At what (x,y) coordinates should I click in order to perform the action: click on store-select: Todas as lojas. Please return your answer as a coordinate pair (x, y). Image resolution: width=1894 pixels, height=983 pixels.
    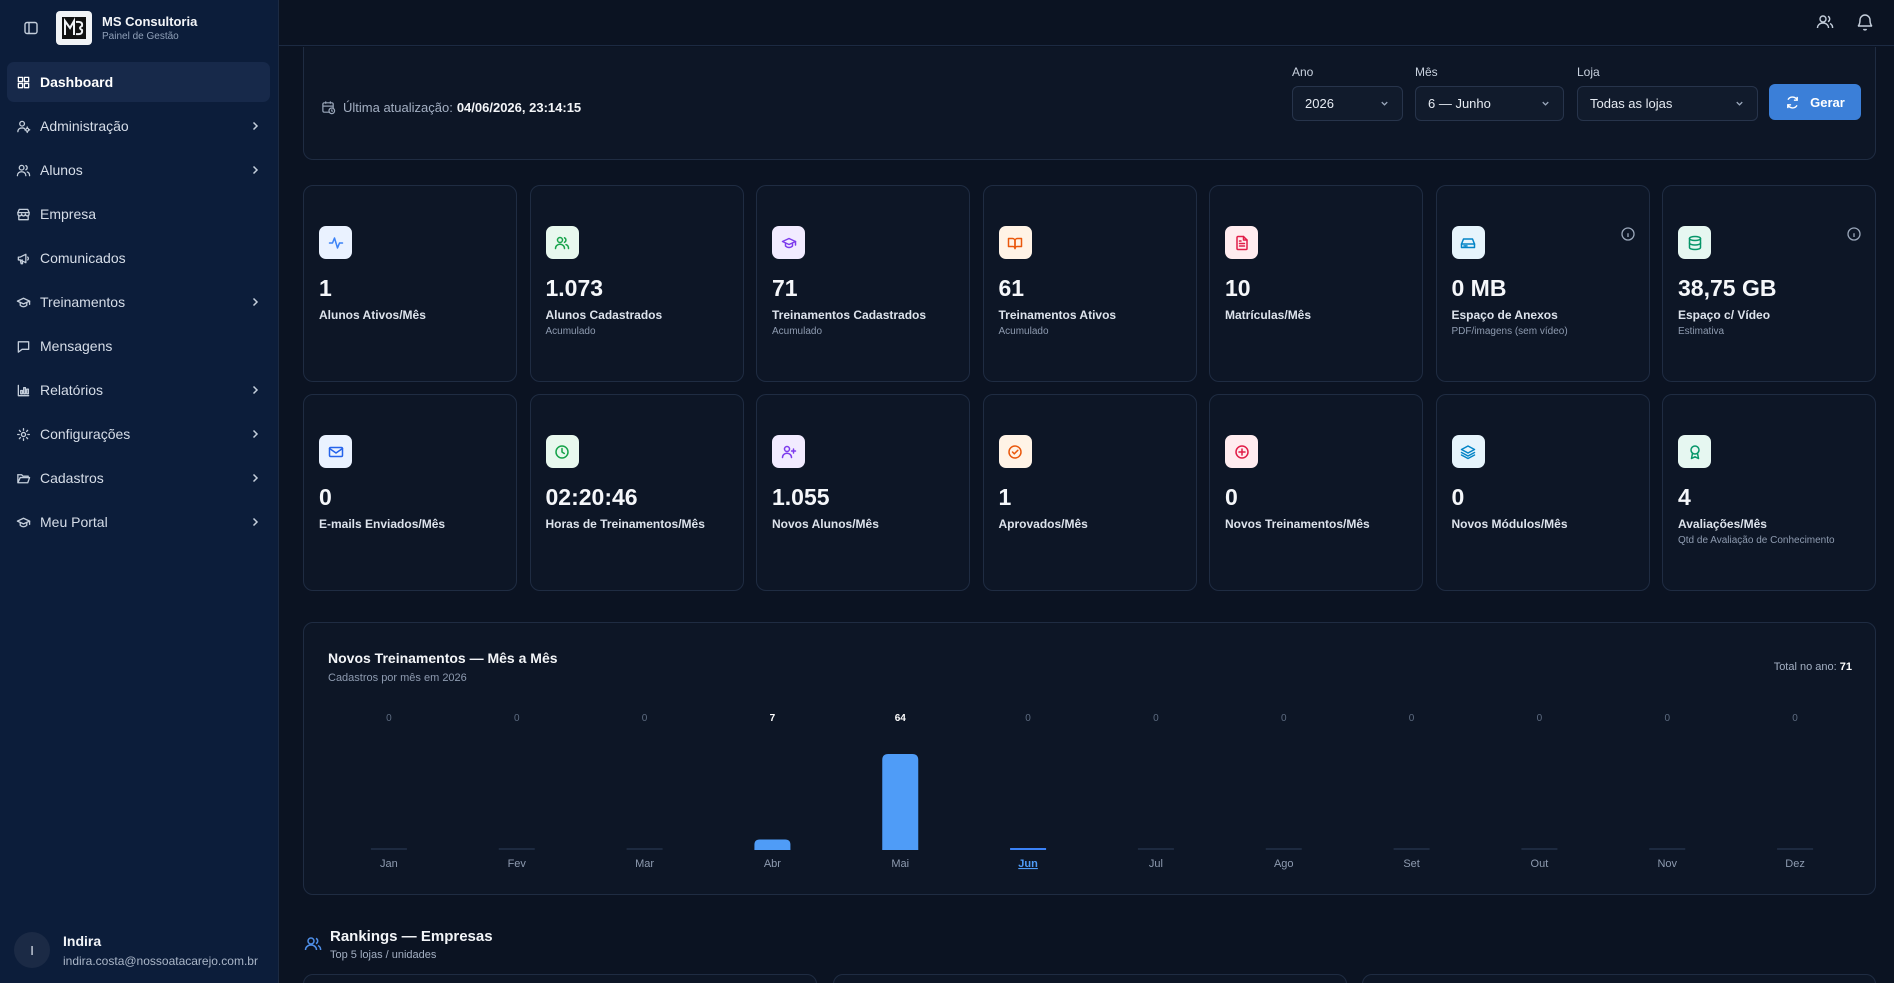
    Looking at the image, I should click on (1667, 103).